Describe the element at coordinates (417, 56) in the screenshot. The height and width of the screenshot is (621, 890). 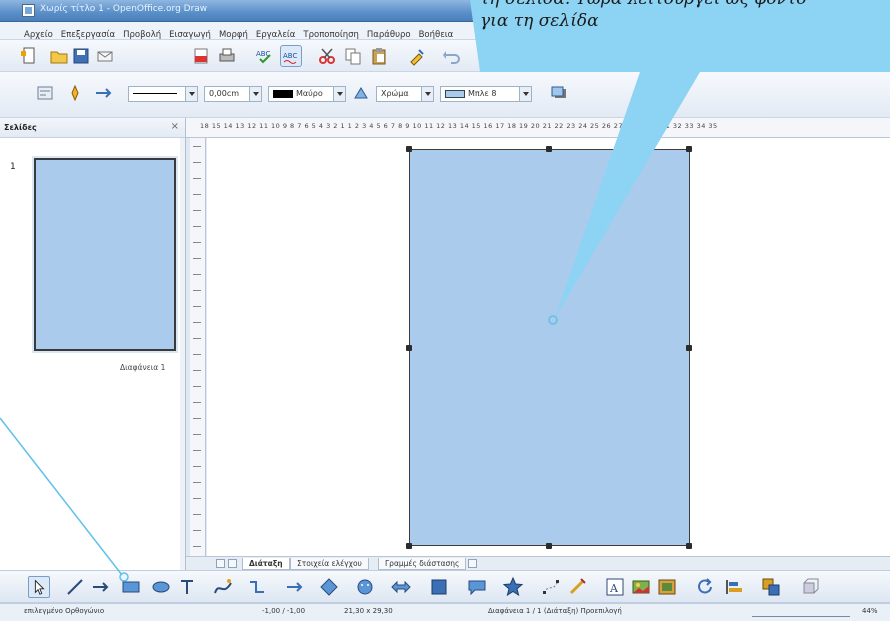
I see `clone-formatting-icon` at that location.